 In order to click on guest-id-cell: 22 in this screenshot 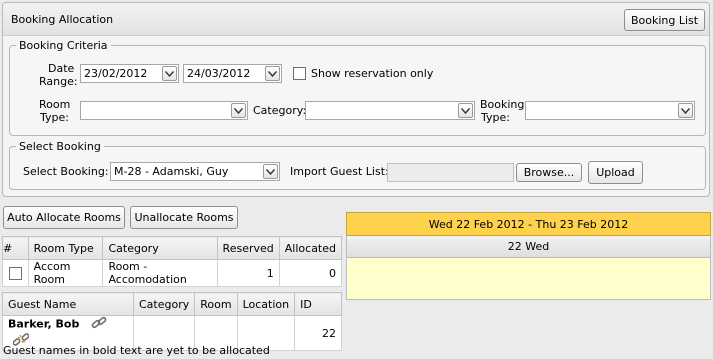, I will do `click(318, 333)`.